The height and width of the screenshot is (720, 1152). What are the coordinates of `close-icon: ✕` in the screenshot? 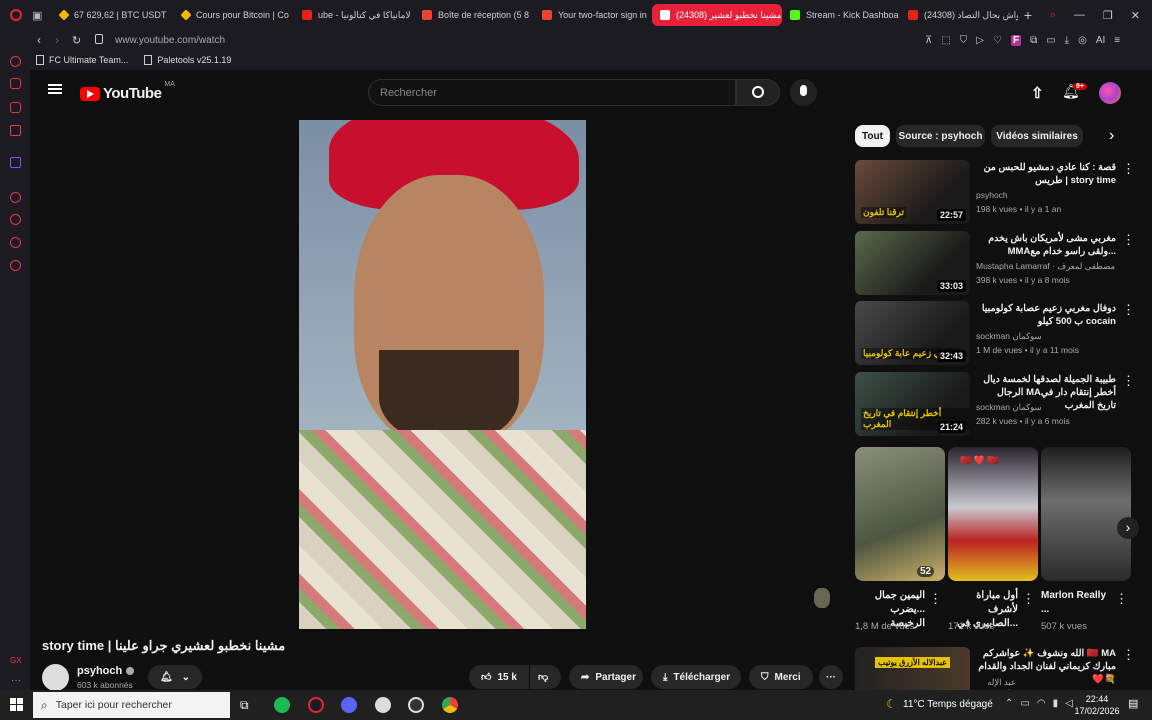 It's located at (1135, 15).